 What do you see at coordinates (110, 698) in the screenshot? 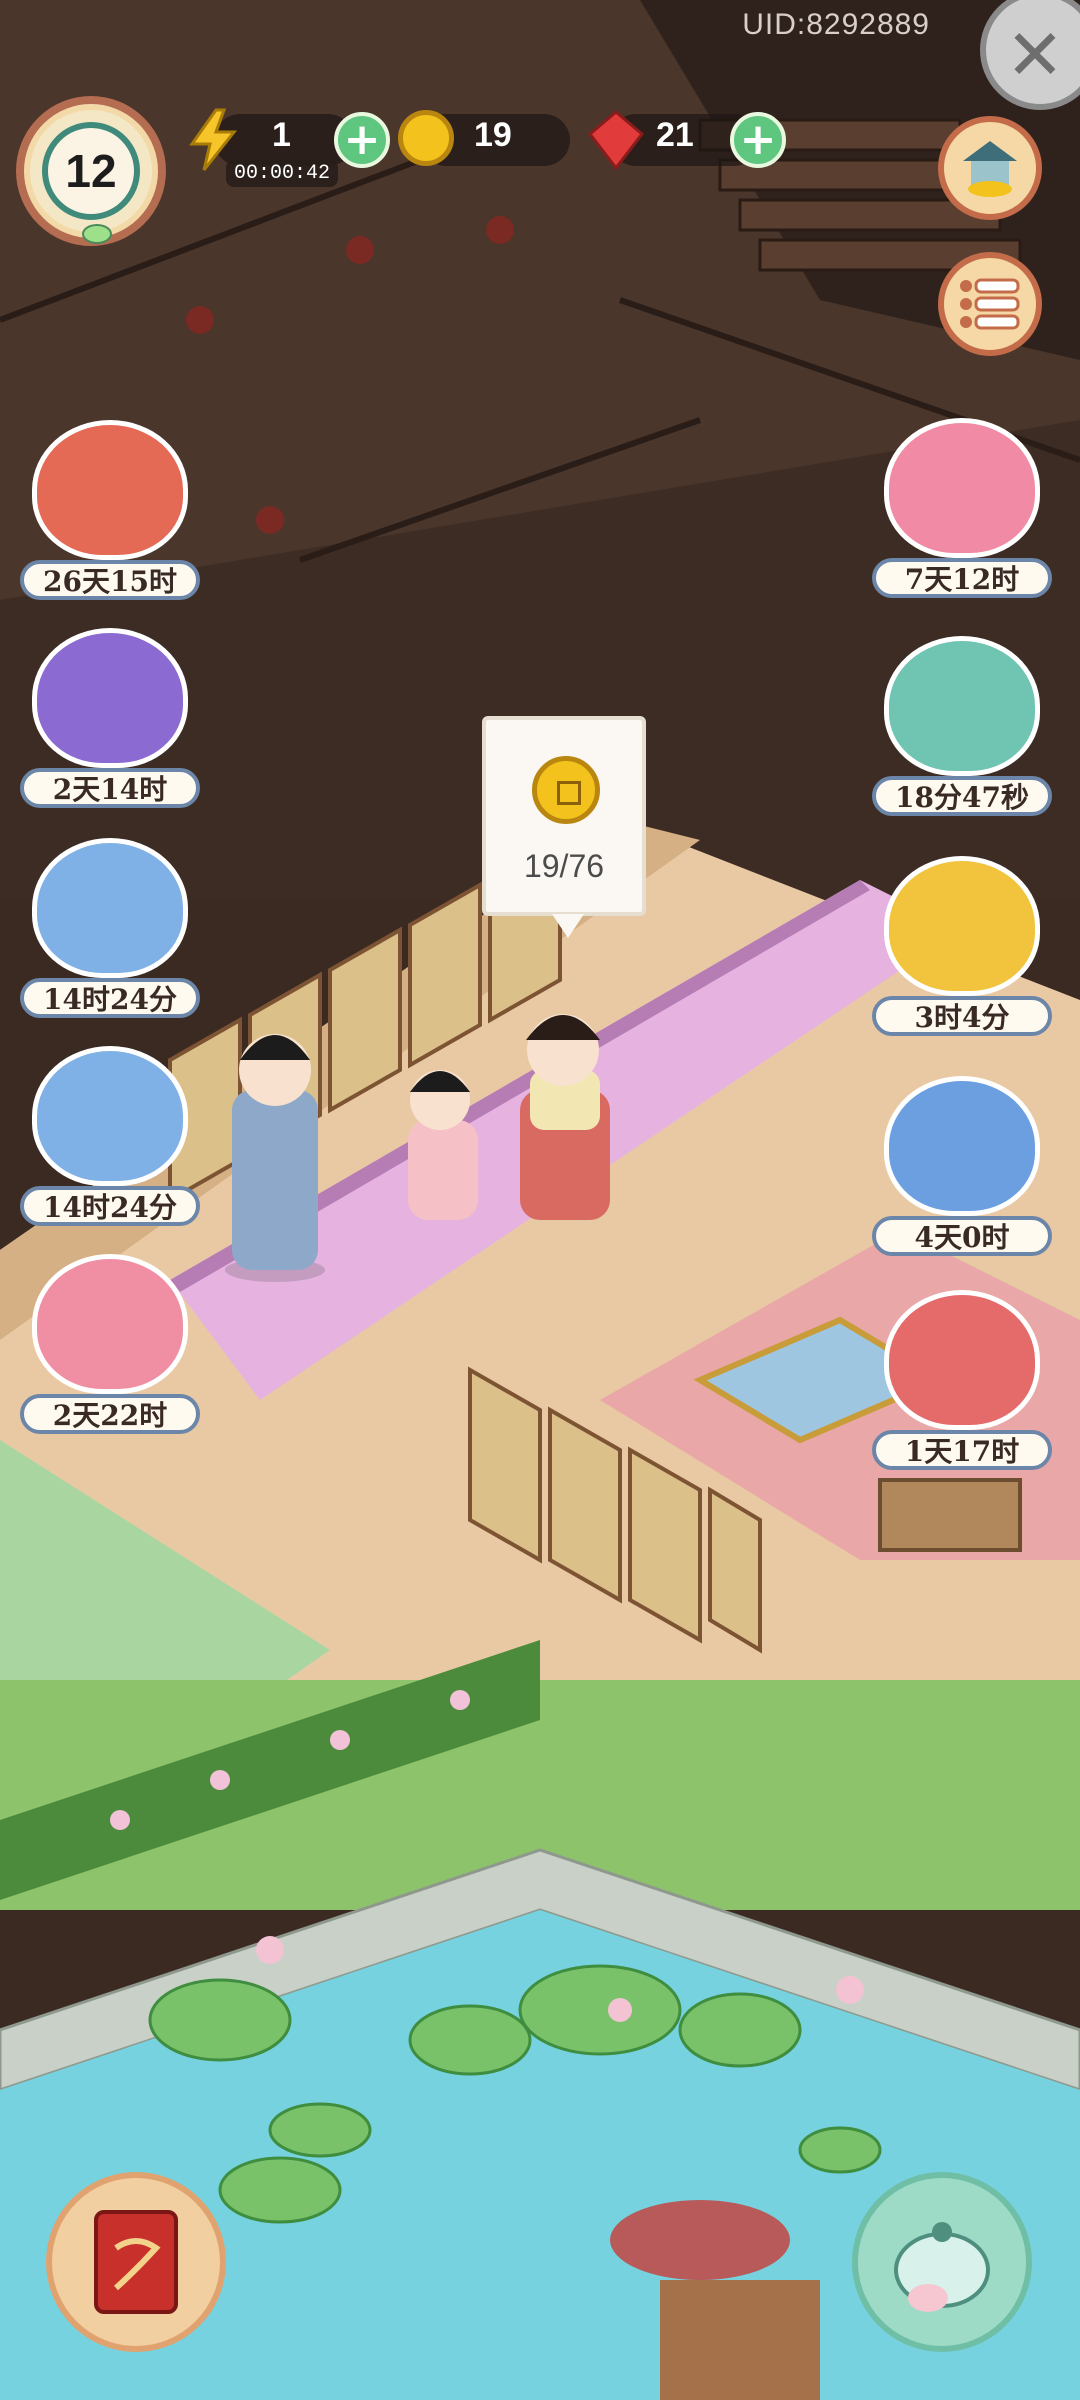
I see `rabbit-lantern-icon` at bounding box center [110, 698].